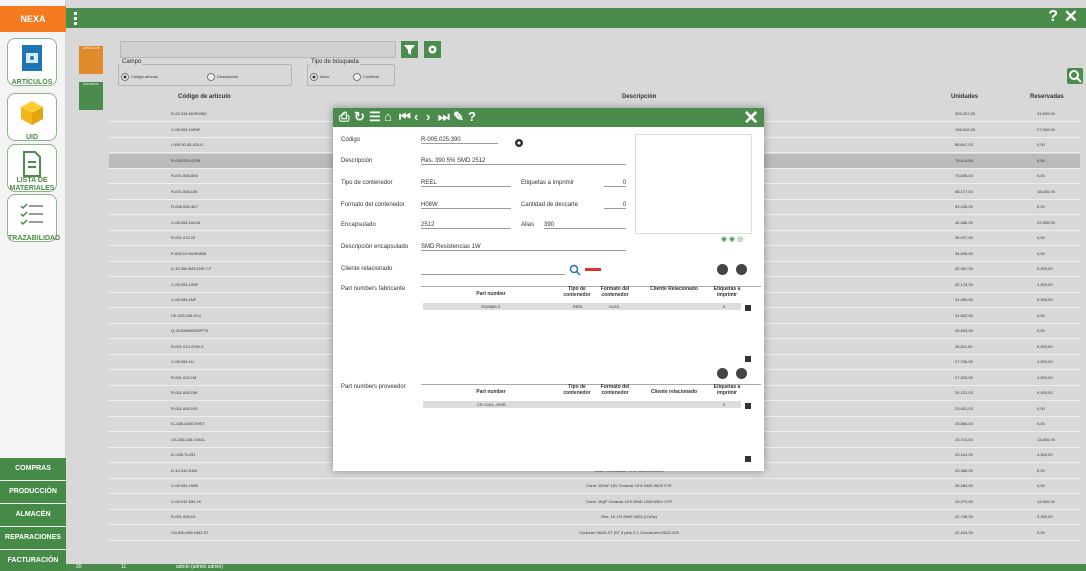 The height and width of the screenshot is (571, 1086). Describe the element at coordinates (748, 459) in the screenshot. I see `pn-proveedor-scroll` at that location.